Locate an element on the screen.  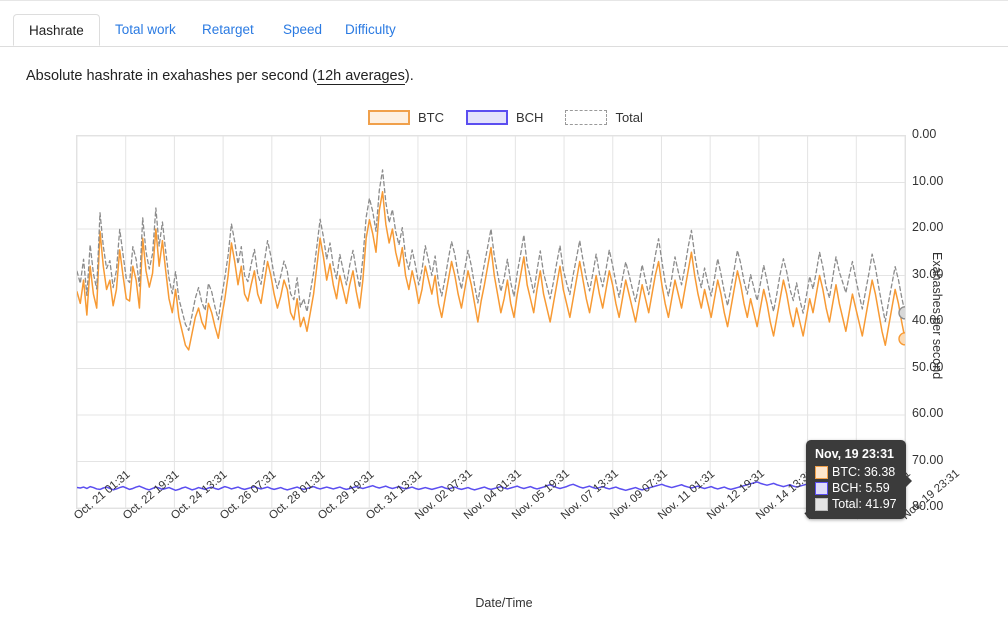
legend-item-btc: BTC is located at coordinates (406, 117).